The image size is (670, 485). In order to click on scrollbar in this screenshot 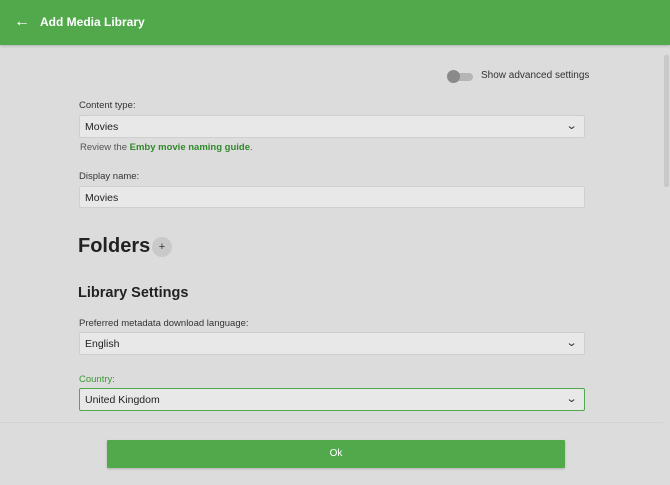, I will do `click(666, 236)`.